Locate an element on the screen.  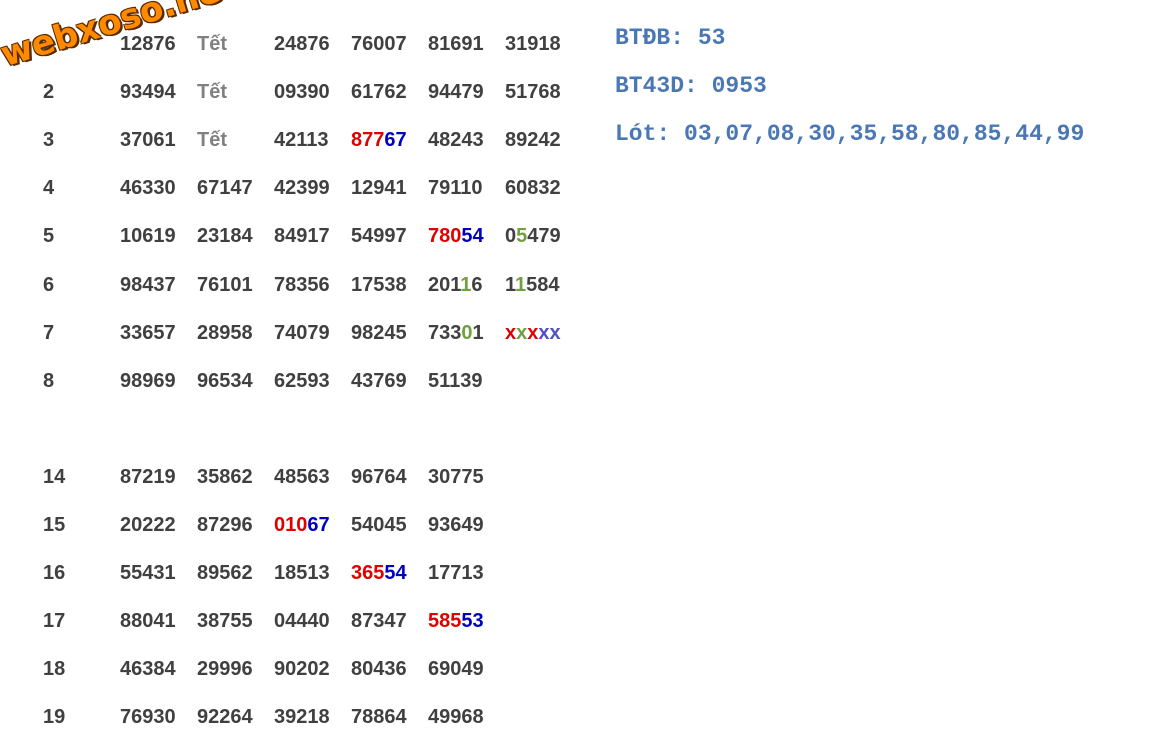
number-cell: 93649 is located at coordinates (456, 525).